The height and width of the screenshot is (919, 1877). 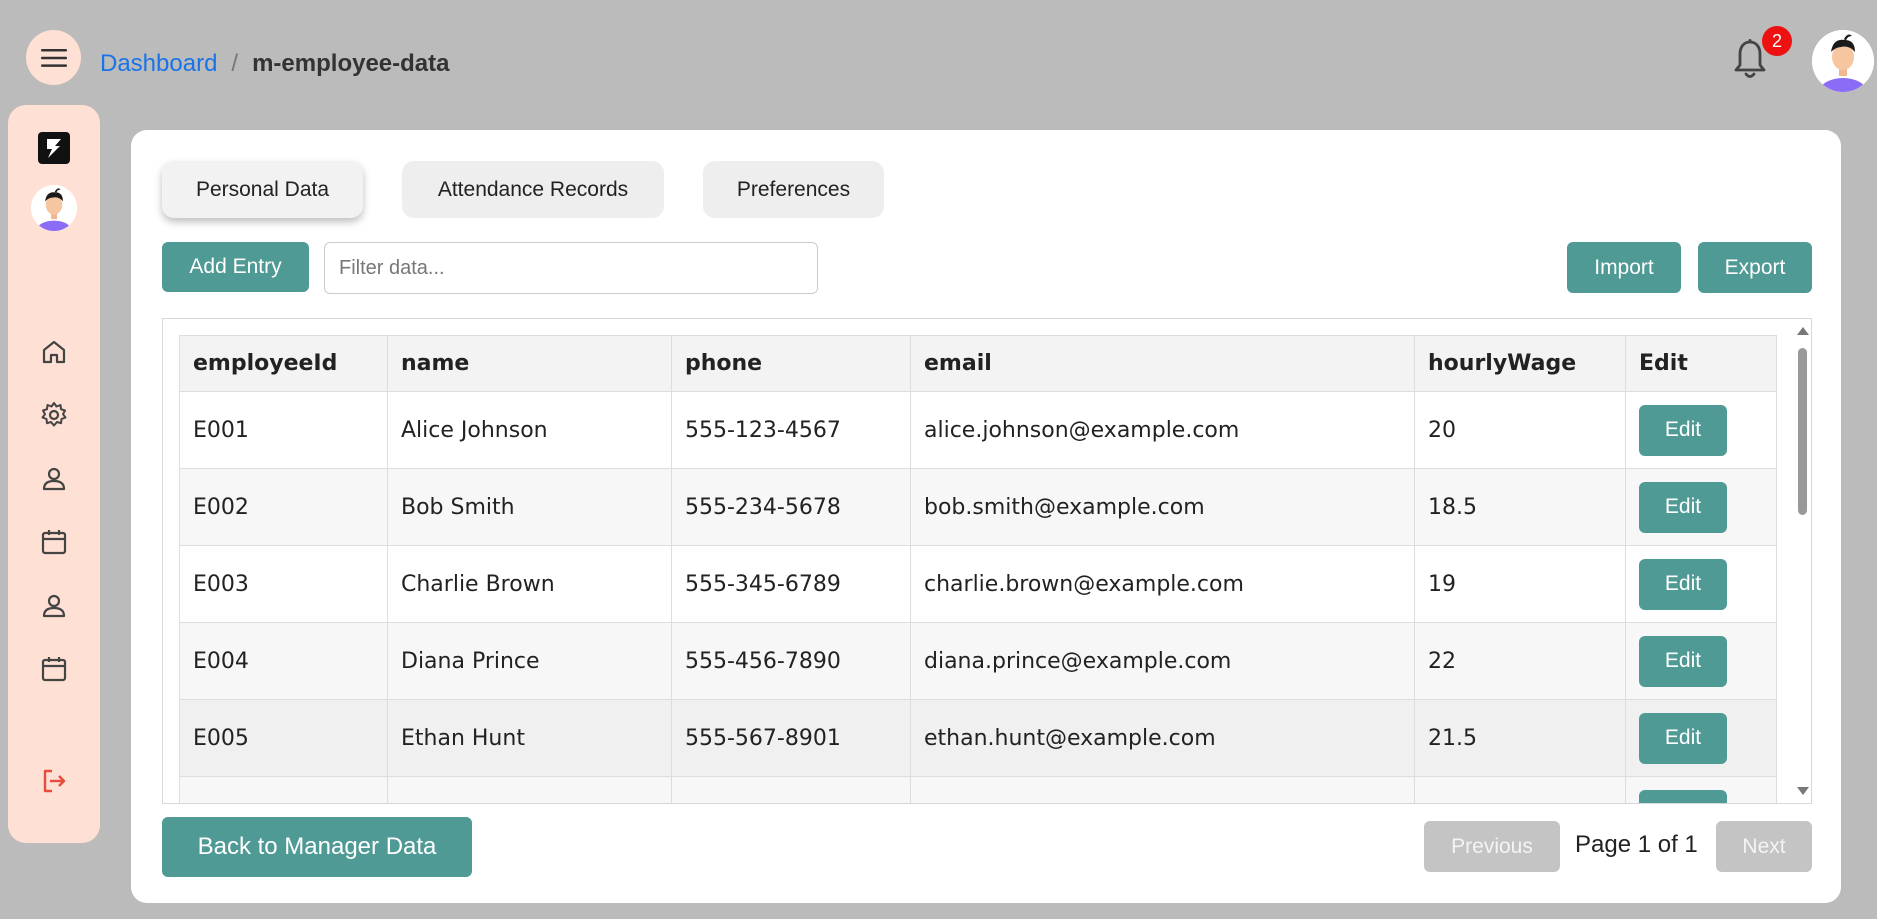 I want to click on cell-employee-id: E004, so click(x=283, y=661).